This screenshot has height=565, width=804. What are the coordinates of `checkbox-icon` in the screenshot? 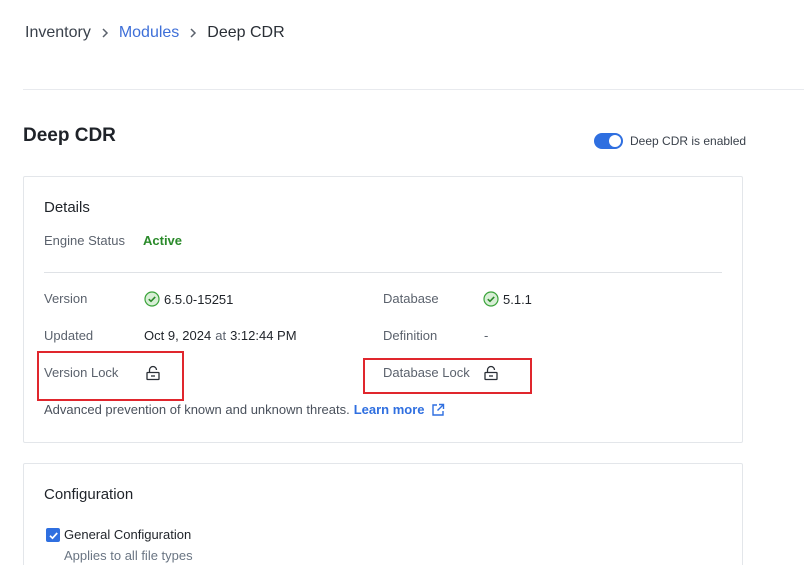 It's located at (53, 535).